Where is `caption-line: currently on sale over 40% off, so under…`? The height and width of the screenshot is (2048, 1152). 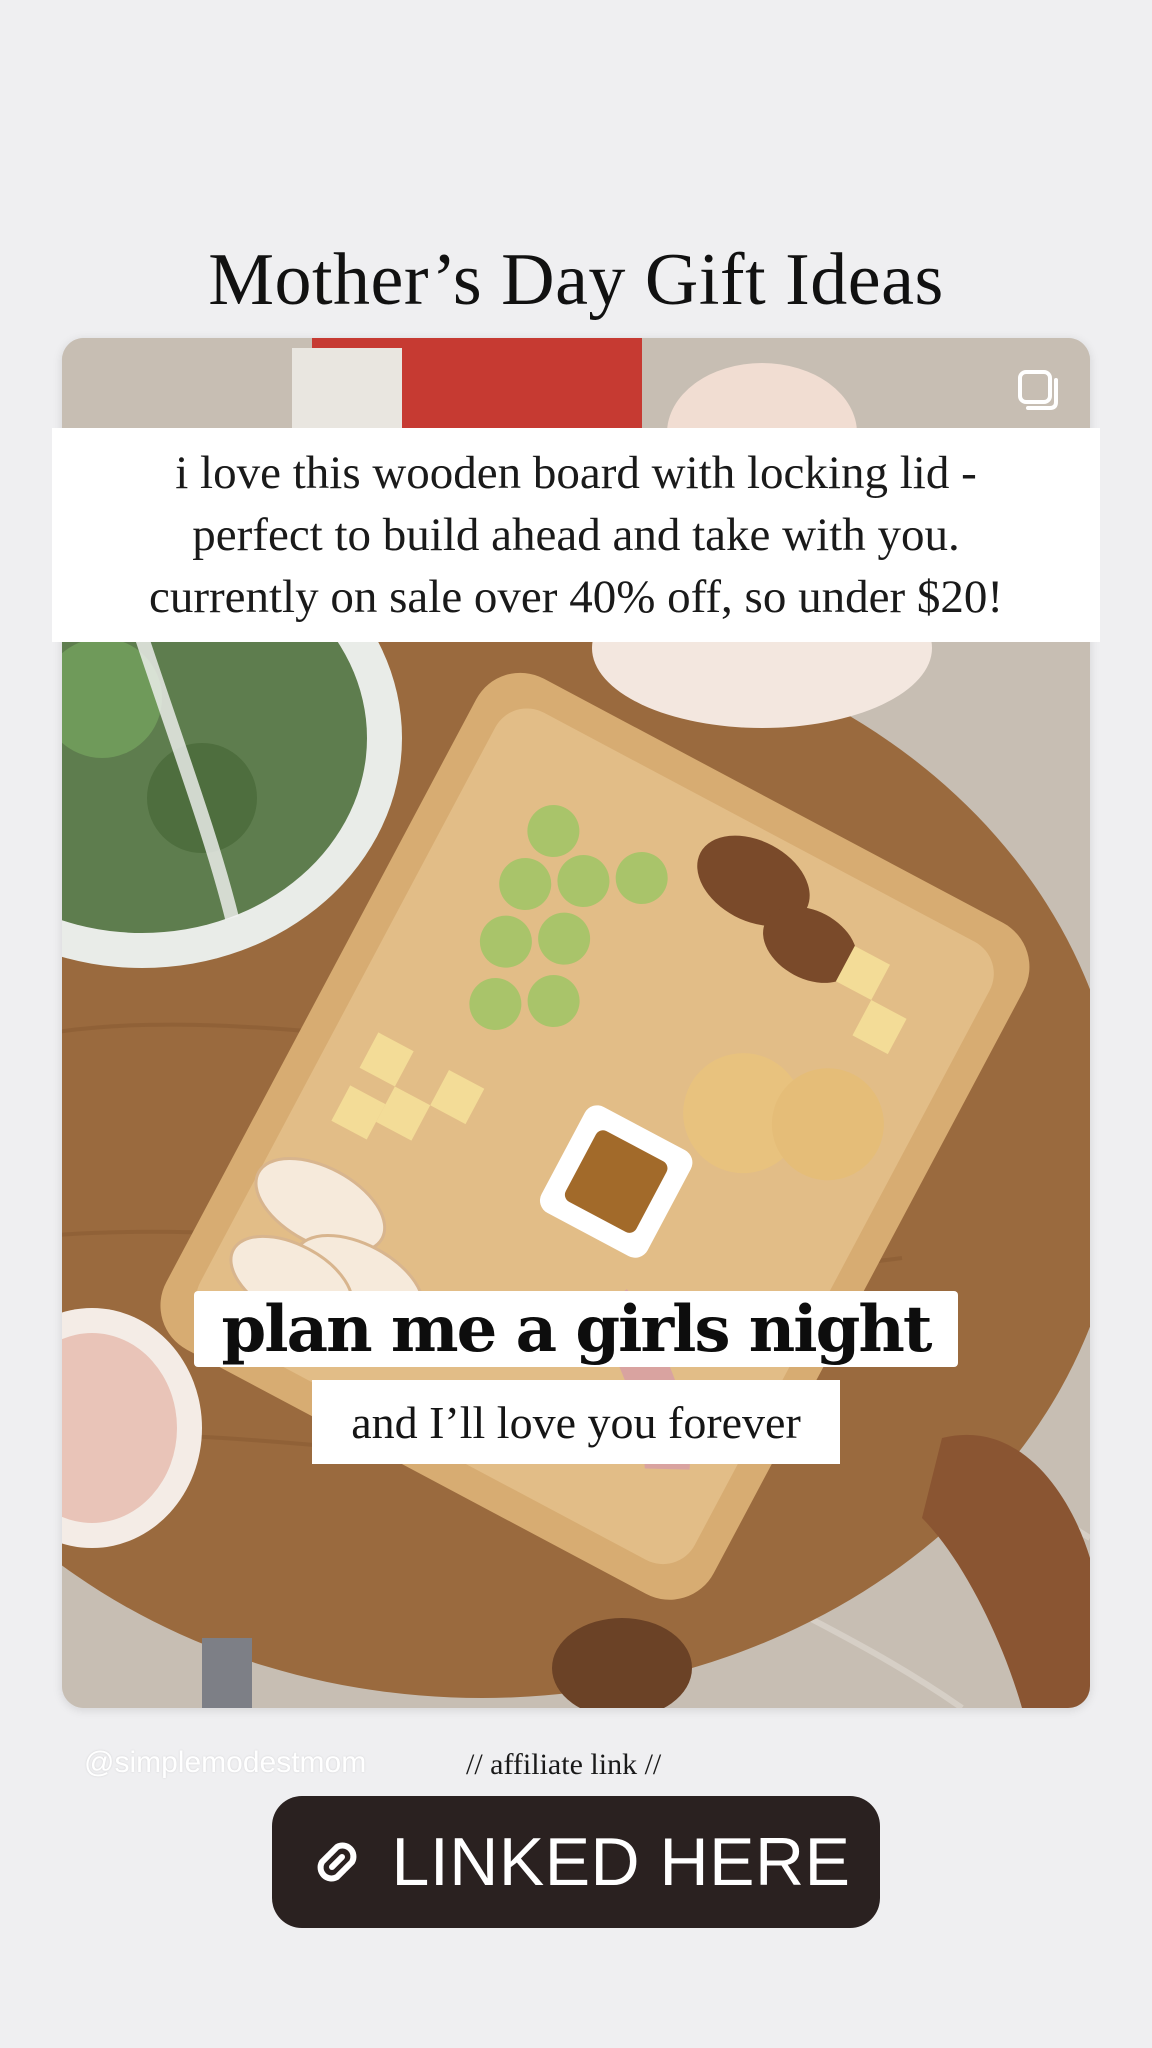
caption-line: currently on sale over 40% off, so under… is located at coordinates (576, 597).